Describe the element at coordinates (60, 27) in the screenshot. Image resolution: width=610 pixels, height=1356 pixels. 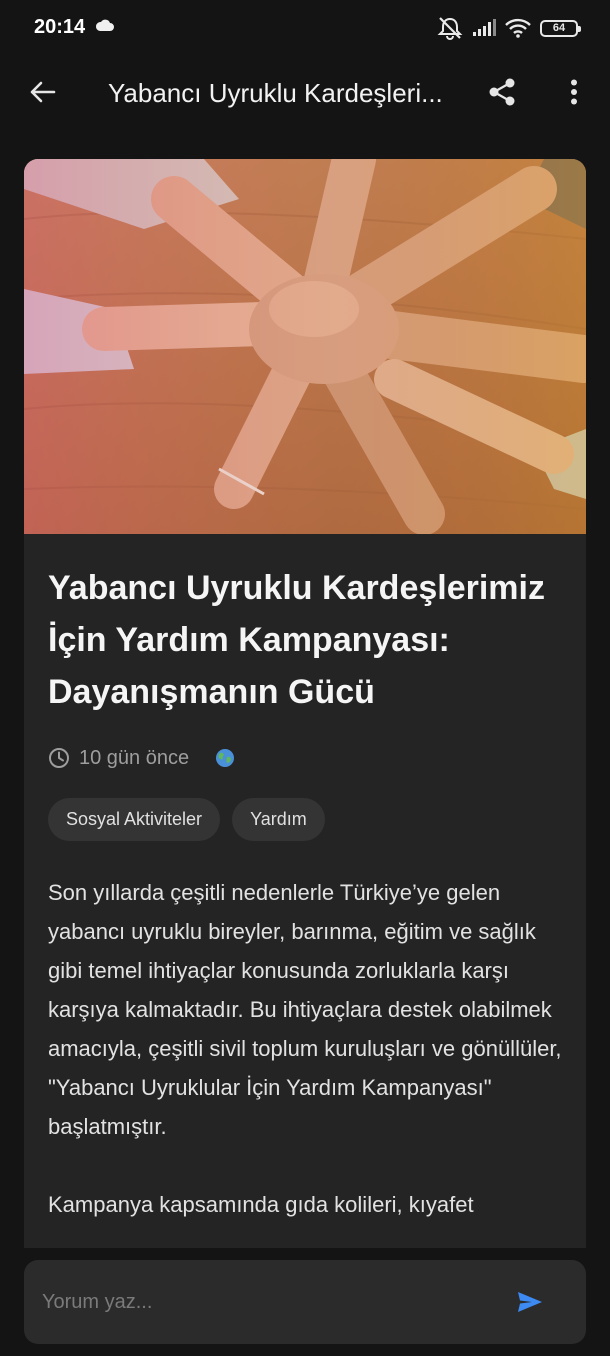
I see `status-time: 20:14` at that location.